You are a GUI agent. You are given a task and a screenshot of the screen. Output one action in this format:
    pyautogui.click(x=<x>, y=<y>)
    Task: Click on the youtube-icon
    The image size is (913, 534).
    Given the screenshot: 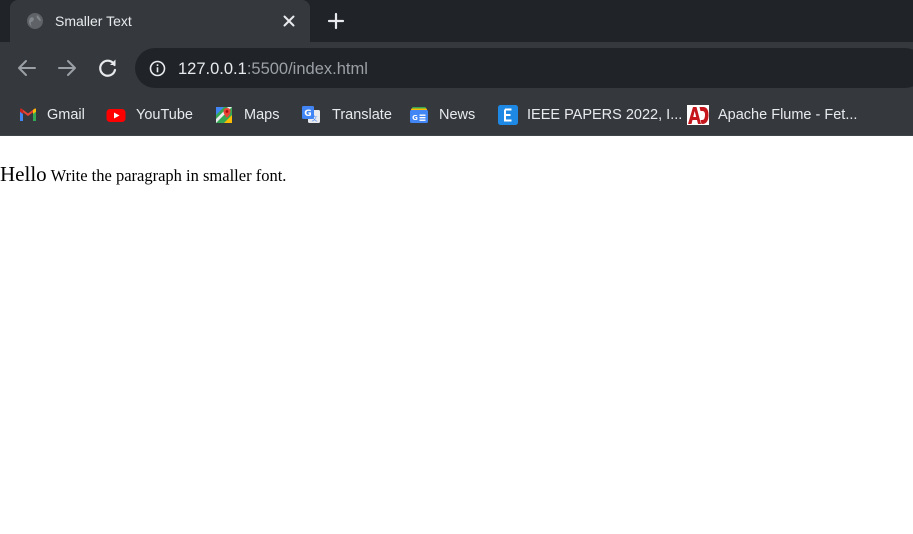 What is the action you would take?
    pyautogui.click(x=116, y=115)
    